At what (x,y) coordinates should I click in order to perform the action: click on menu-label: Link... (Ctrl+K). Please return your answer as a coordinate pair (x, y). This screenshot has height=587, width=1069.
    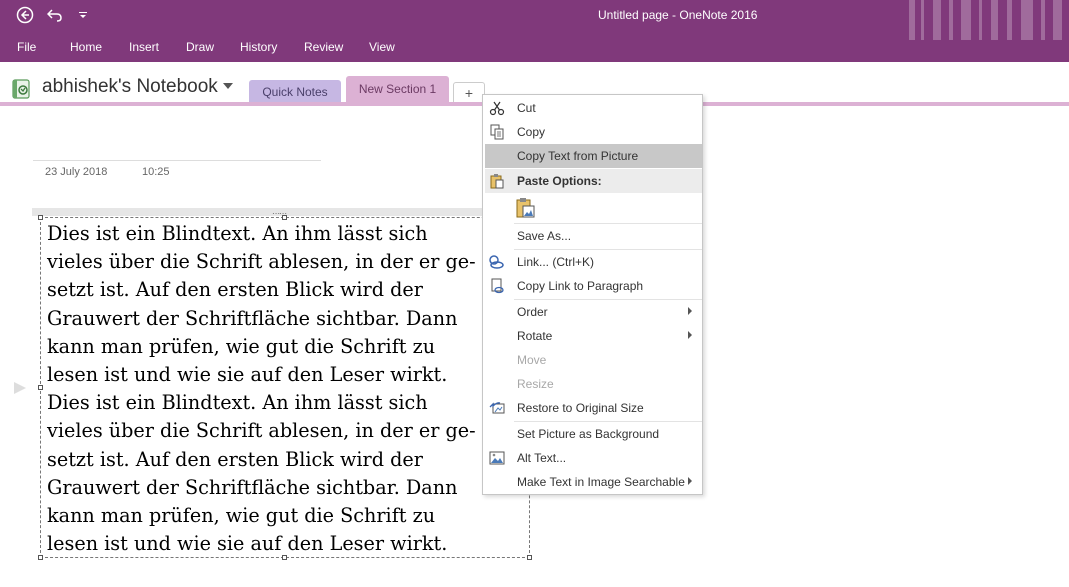
    Looking at the image, I should click on (556, 262).